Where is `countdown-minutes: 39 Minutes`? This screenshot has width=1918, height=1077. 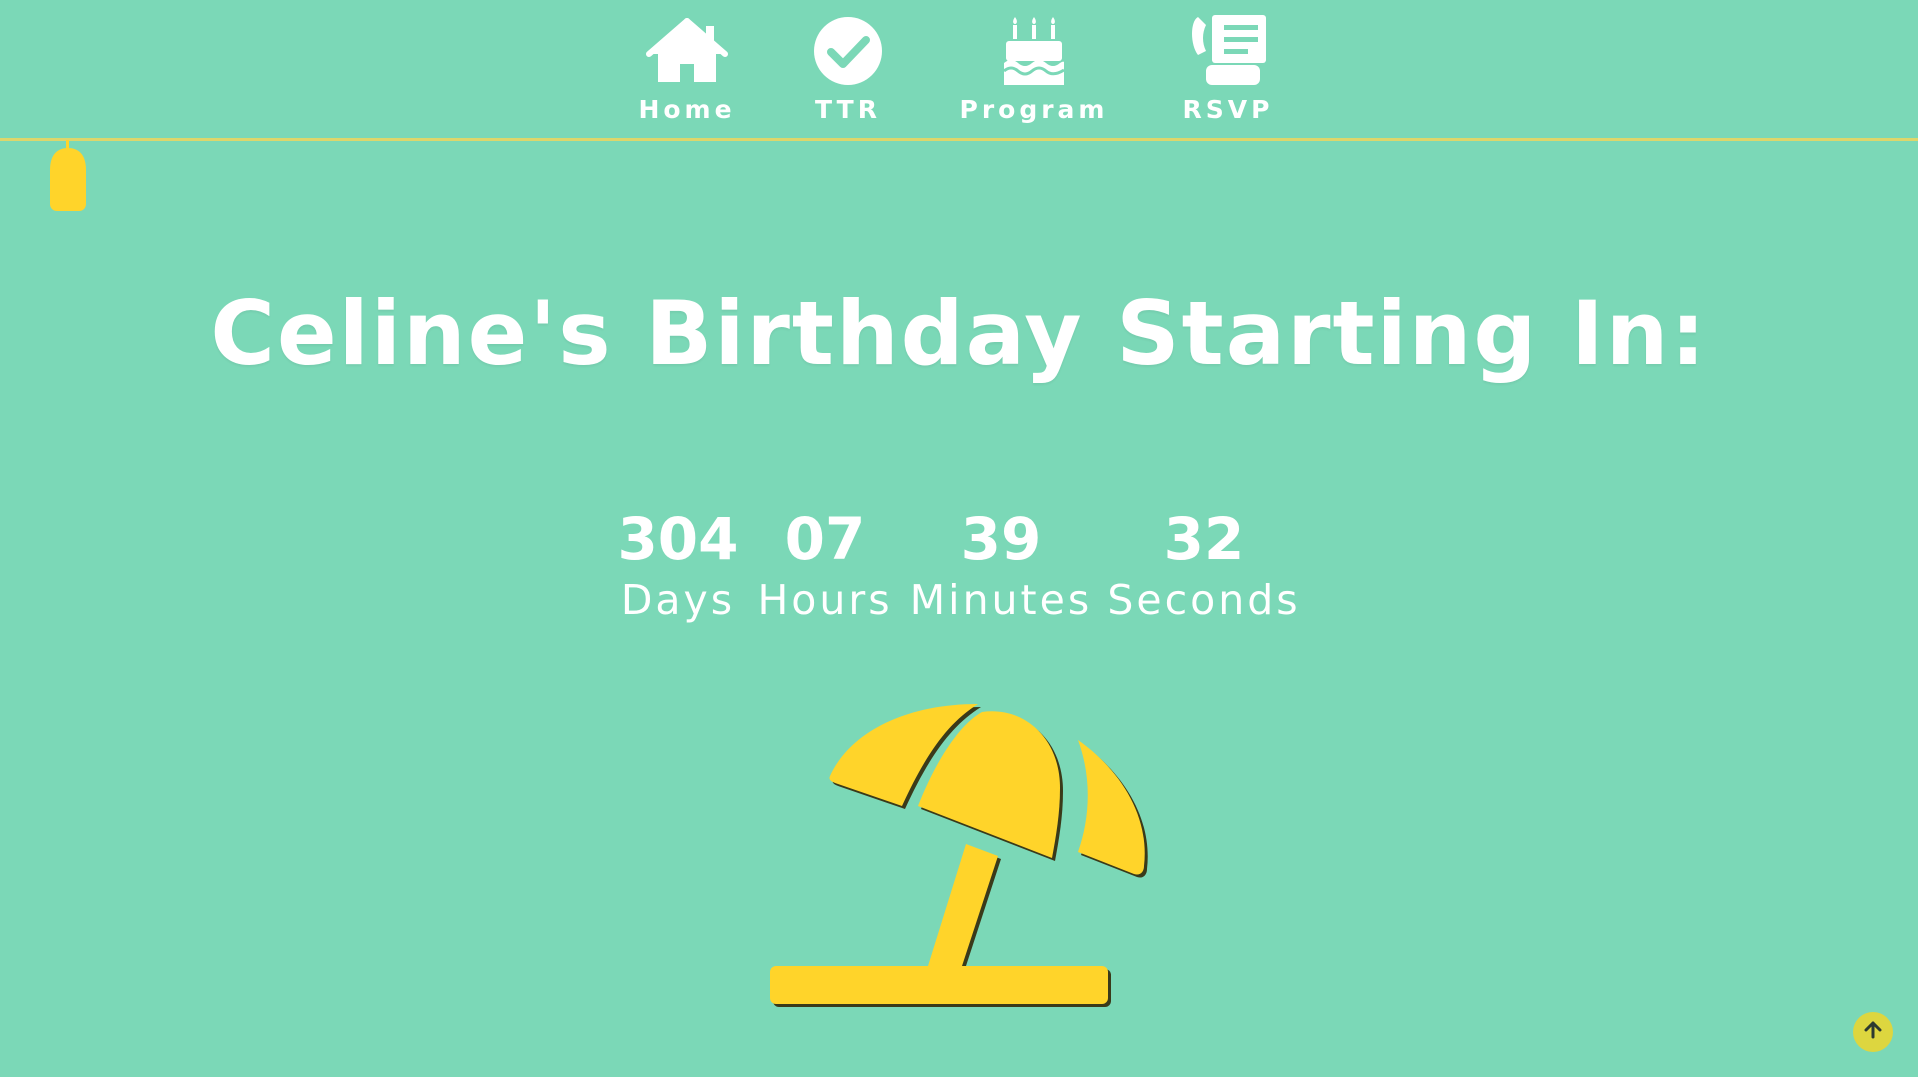
countdown-minutes: 39 Minutes is located at coordinates (1001, 561).